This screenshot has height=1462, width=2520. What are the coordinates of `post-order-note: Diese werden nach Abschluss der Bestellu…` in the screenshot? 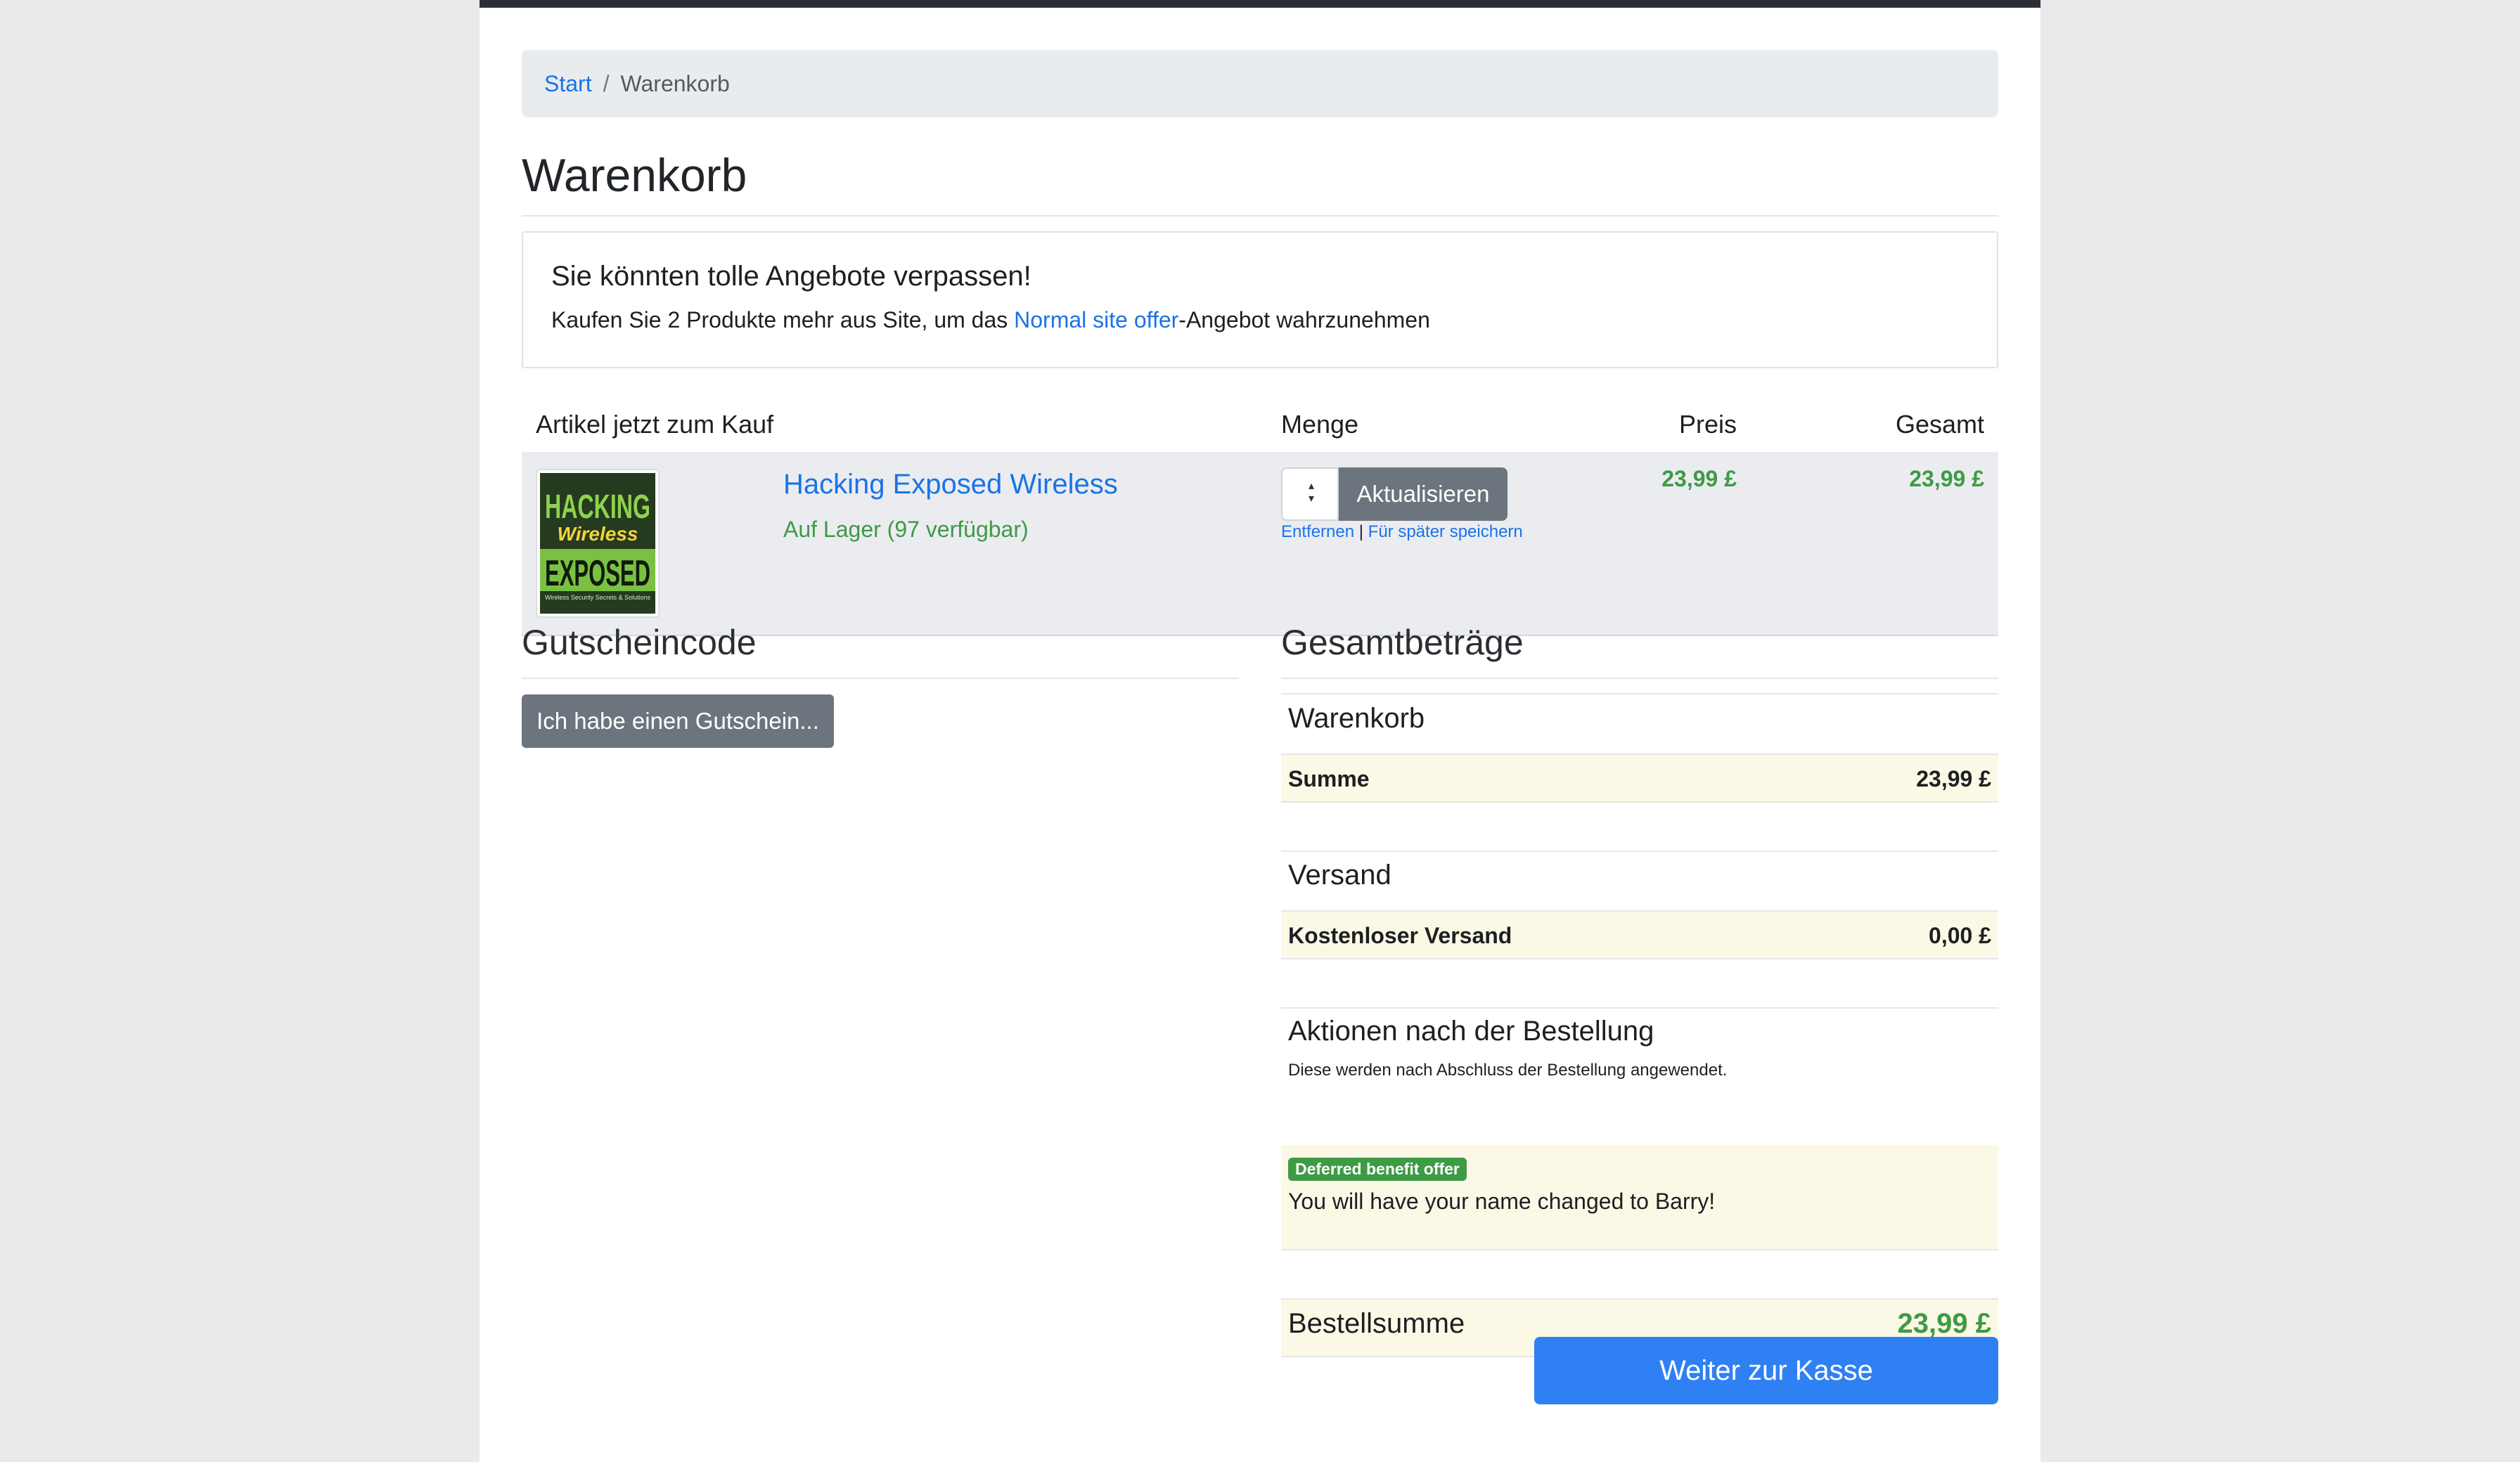 It's located at (1508, 1070).